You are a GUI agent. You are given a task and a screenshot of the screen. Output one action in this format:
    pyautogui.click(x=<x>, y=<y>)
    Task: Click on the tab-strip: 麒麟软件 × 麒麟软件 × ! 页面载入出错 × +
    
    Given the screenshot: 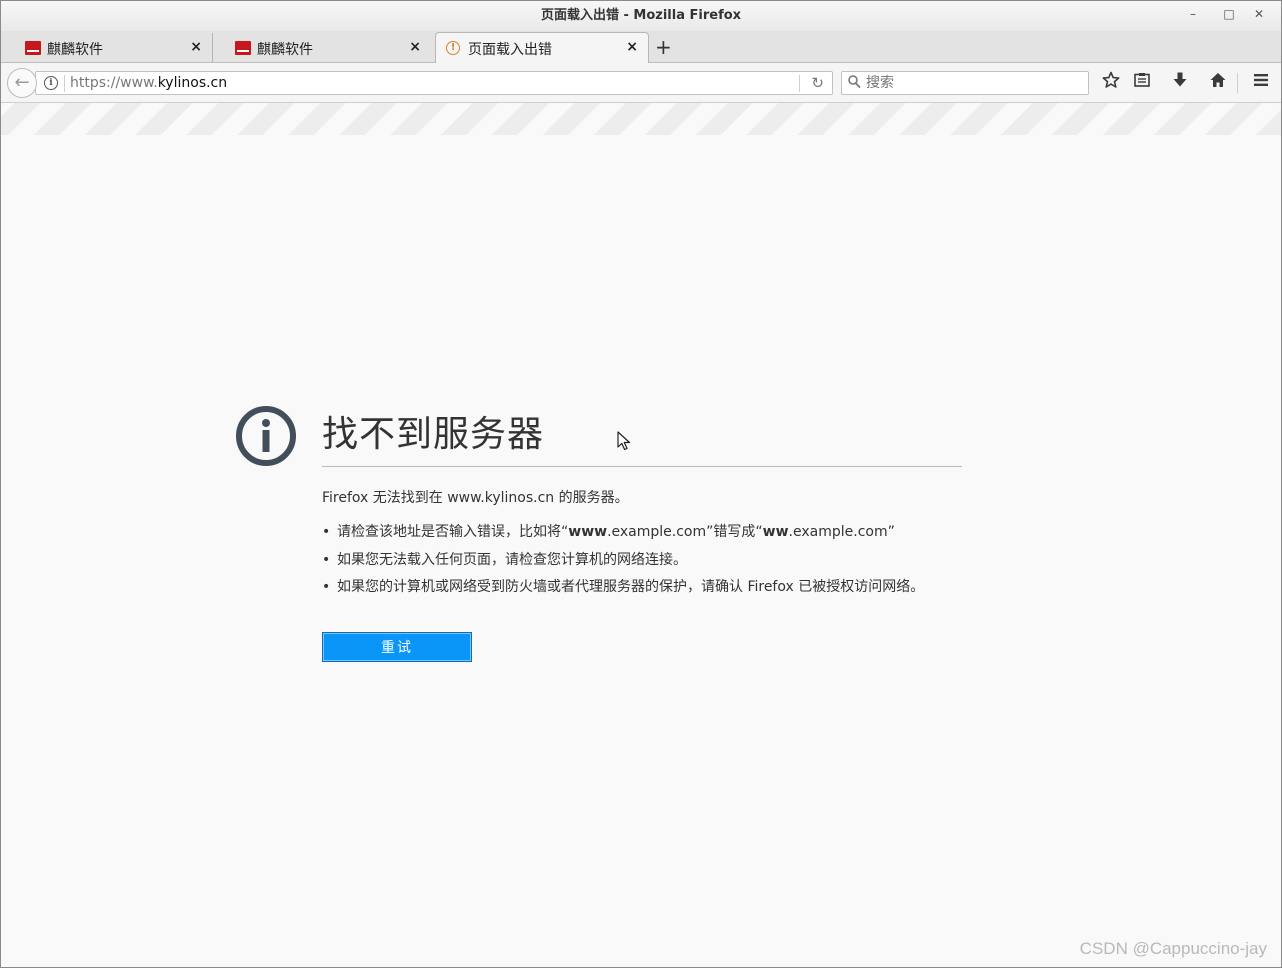 What is the action you would take?
    pyautogui.click(x=641, y=47)
    